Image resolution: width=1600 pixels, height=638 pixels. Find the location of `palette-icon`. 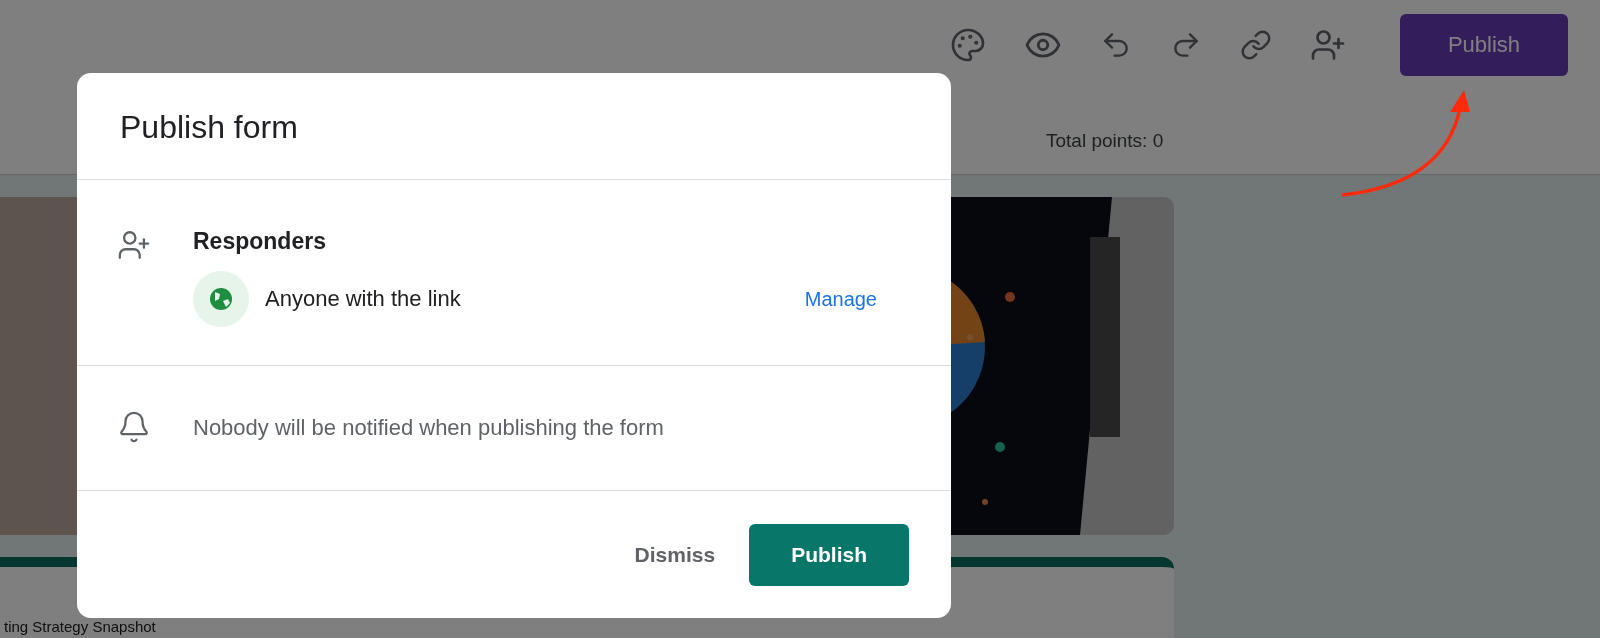

palette-icon is located at coordinates (968, 45).